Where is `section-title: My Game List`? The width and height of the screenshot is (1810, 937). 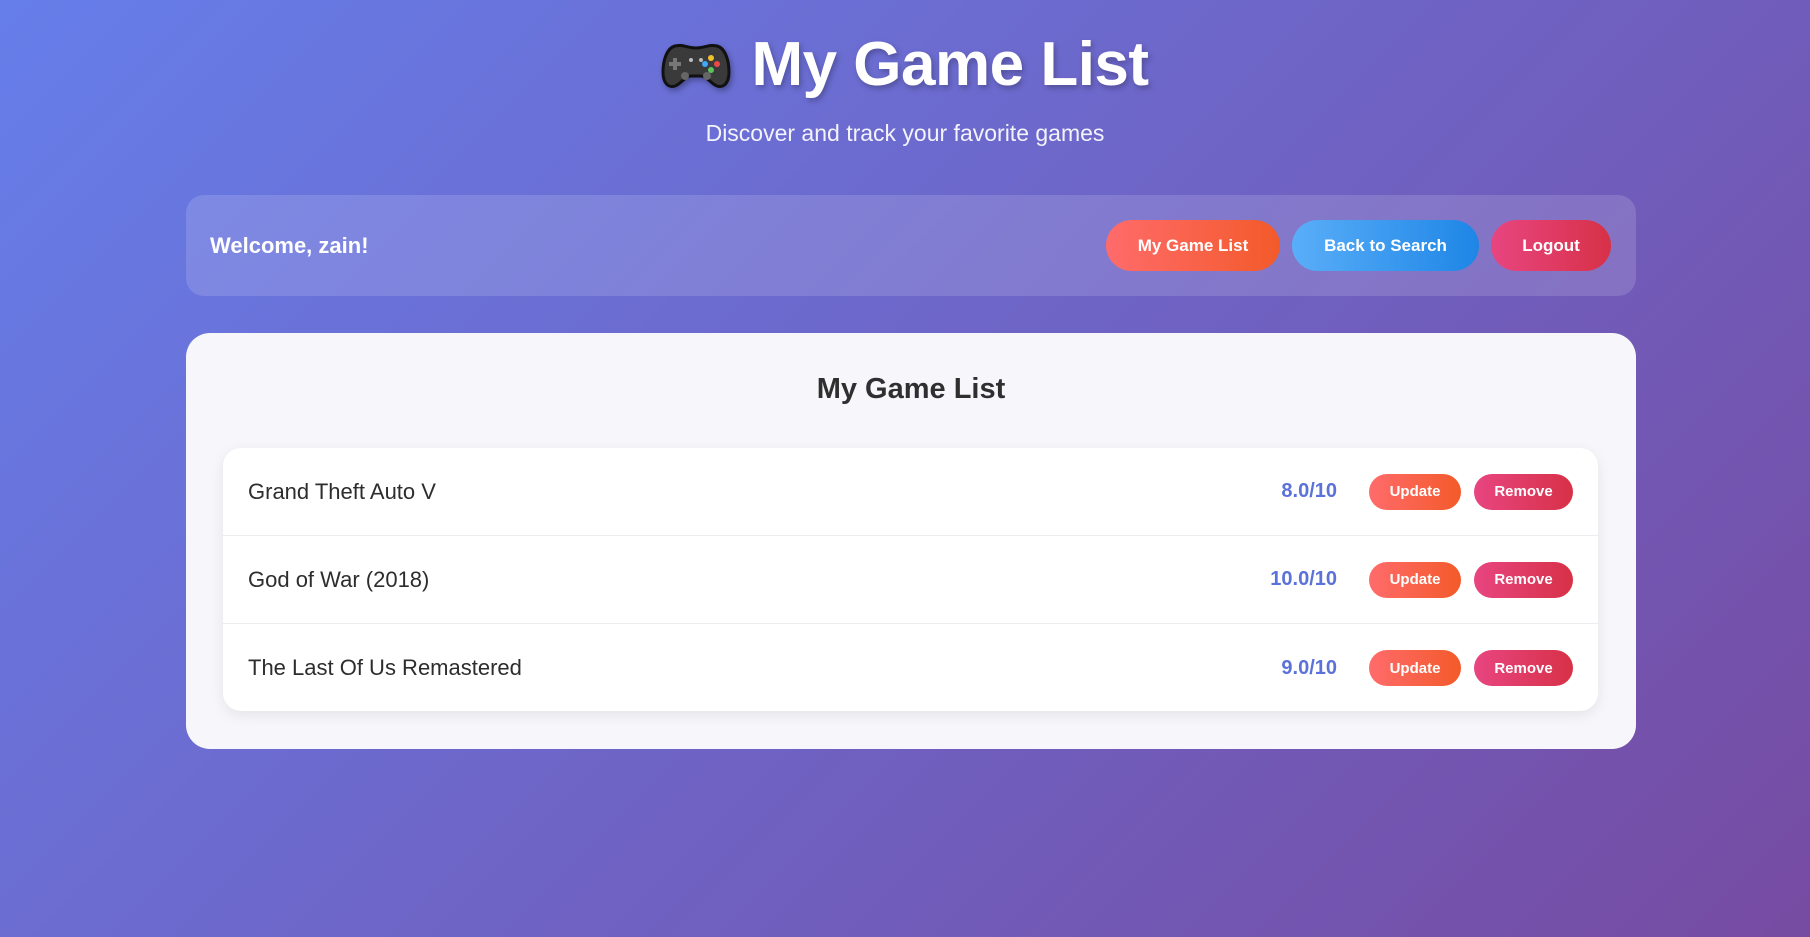 section-title: My Game List is located at coordinates (911, 389).